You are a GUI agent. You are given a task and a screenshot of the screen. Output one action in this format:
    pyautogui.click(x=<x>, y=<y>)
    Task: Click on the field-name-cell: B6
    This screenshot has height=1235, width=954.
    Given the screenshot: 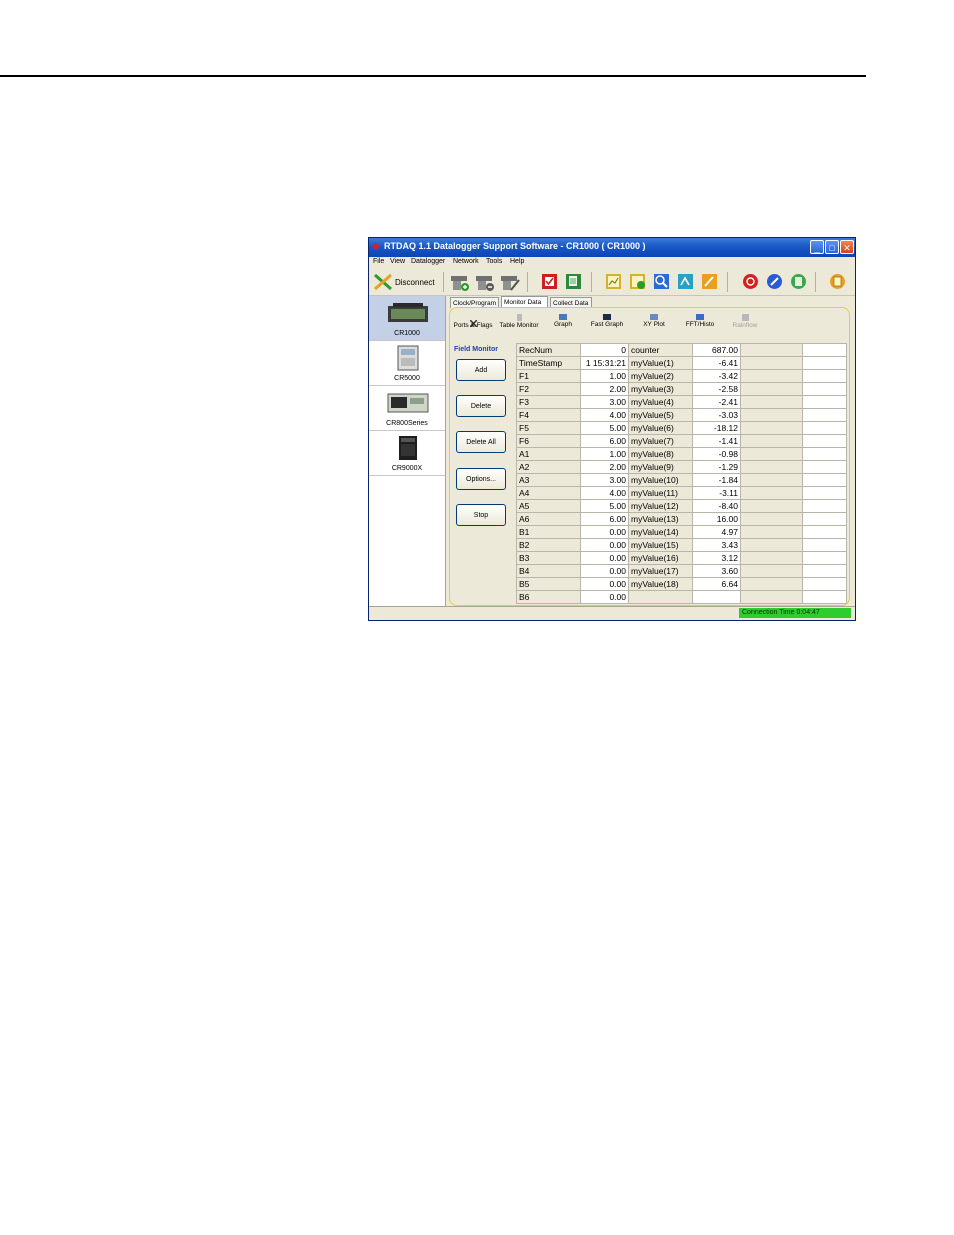 What is the action you would take?
    pyautogui.click(x=548, y=597)
    